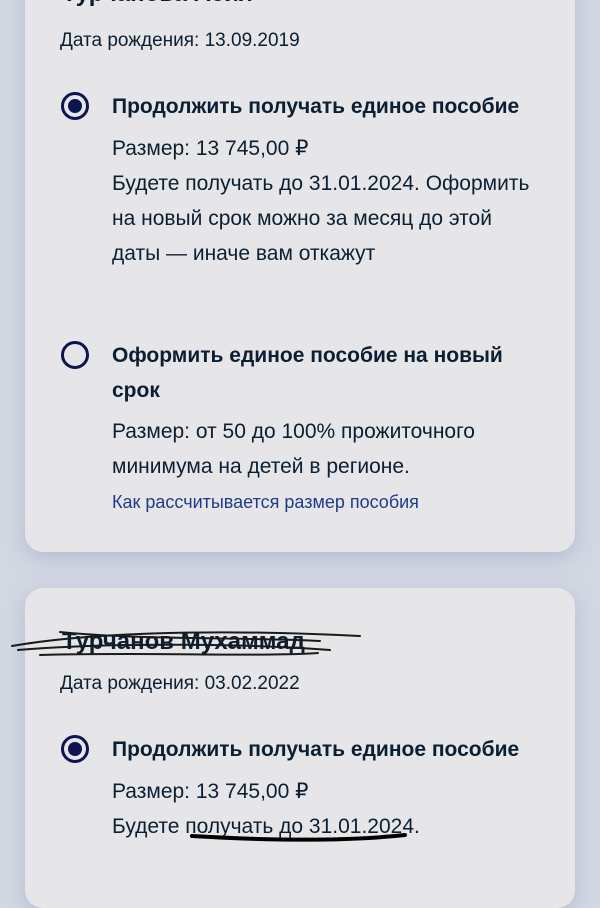  Describe the element at coordinates (157, 4) in the screenshot. I see `child-name: Турчанова Асия` at that location.